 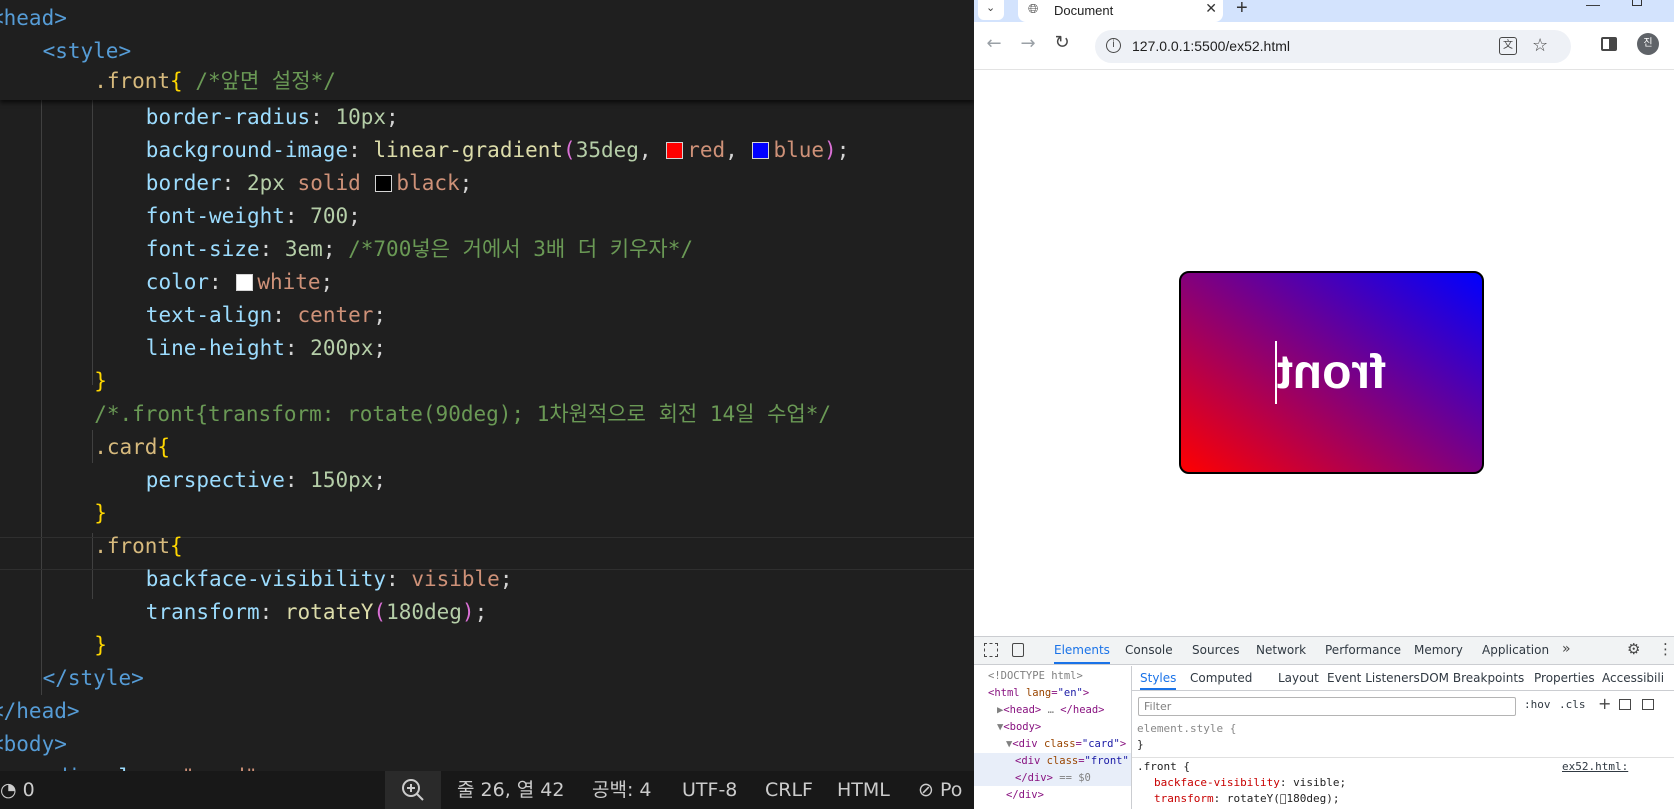 I want to click on profile-avatar: 진, so click(x=1648, y=44).